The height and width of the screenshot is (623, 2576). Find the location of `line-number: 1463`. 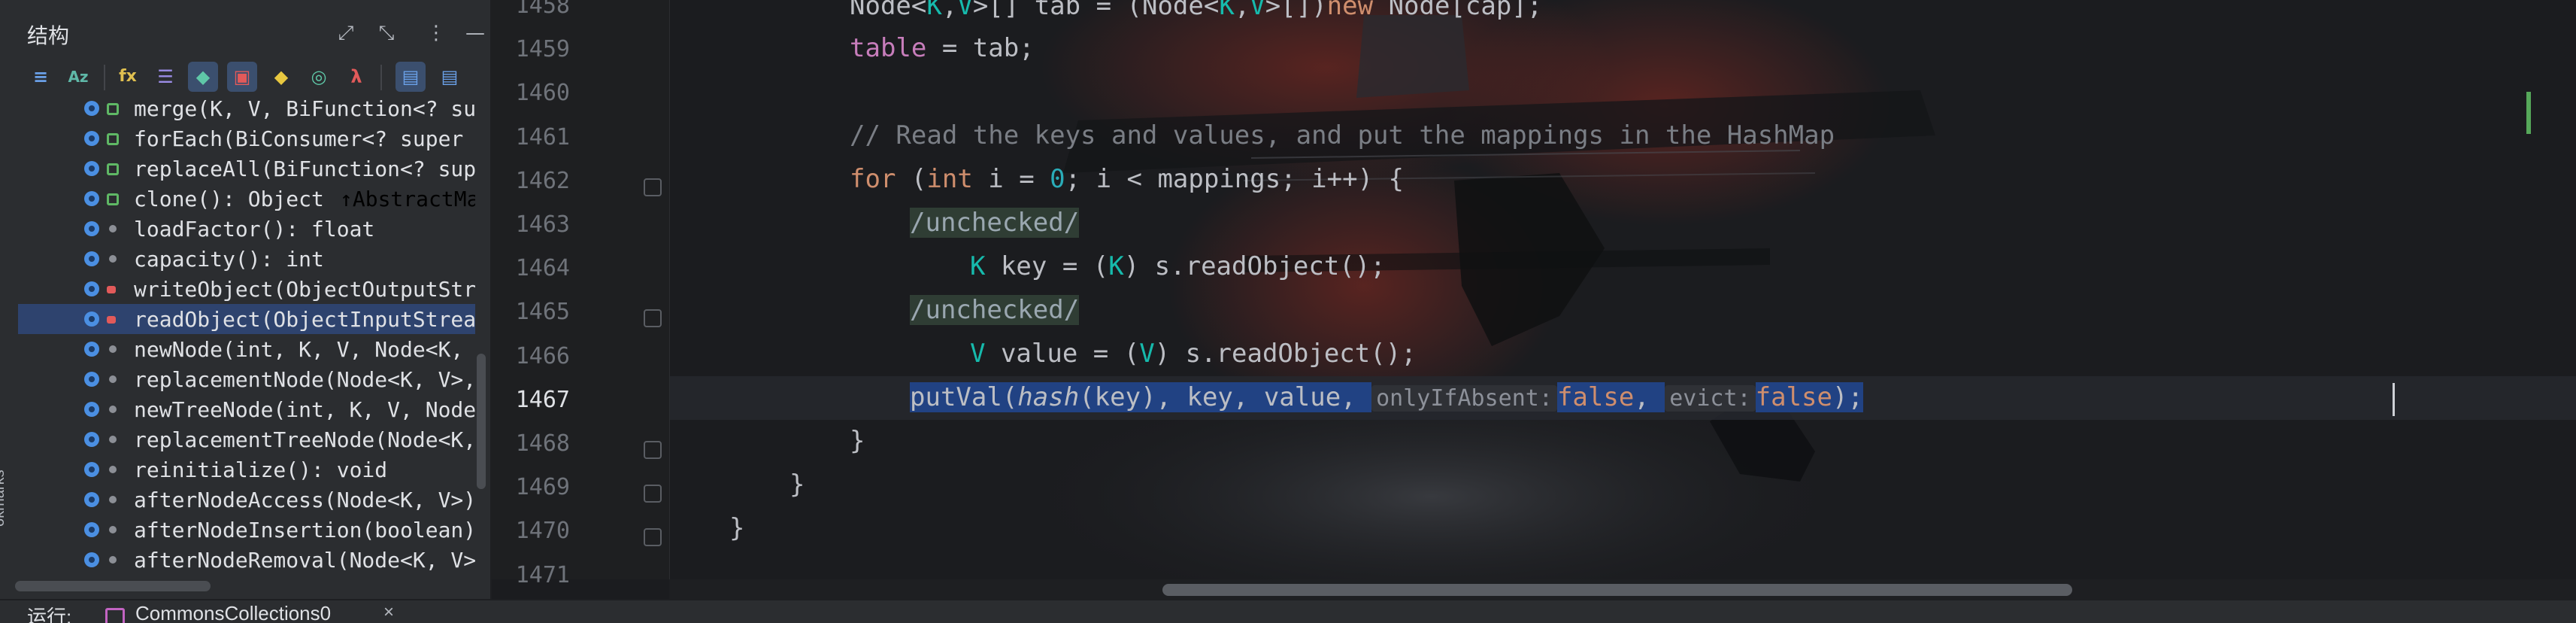

line-number: 1463 is located at coordinates (536, 225).